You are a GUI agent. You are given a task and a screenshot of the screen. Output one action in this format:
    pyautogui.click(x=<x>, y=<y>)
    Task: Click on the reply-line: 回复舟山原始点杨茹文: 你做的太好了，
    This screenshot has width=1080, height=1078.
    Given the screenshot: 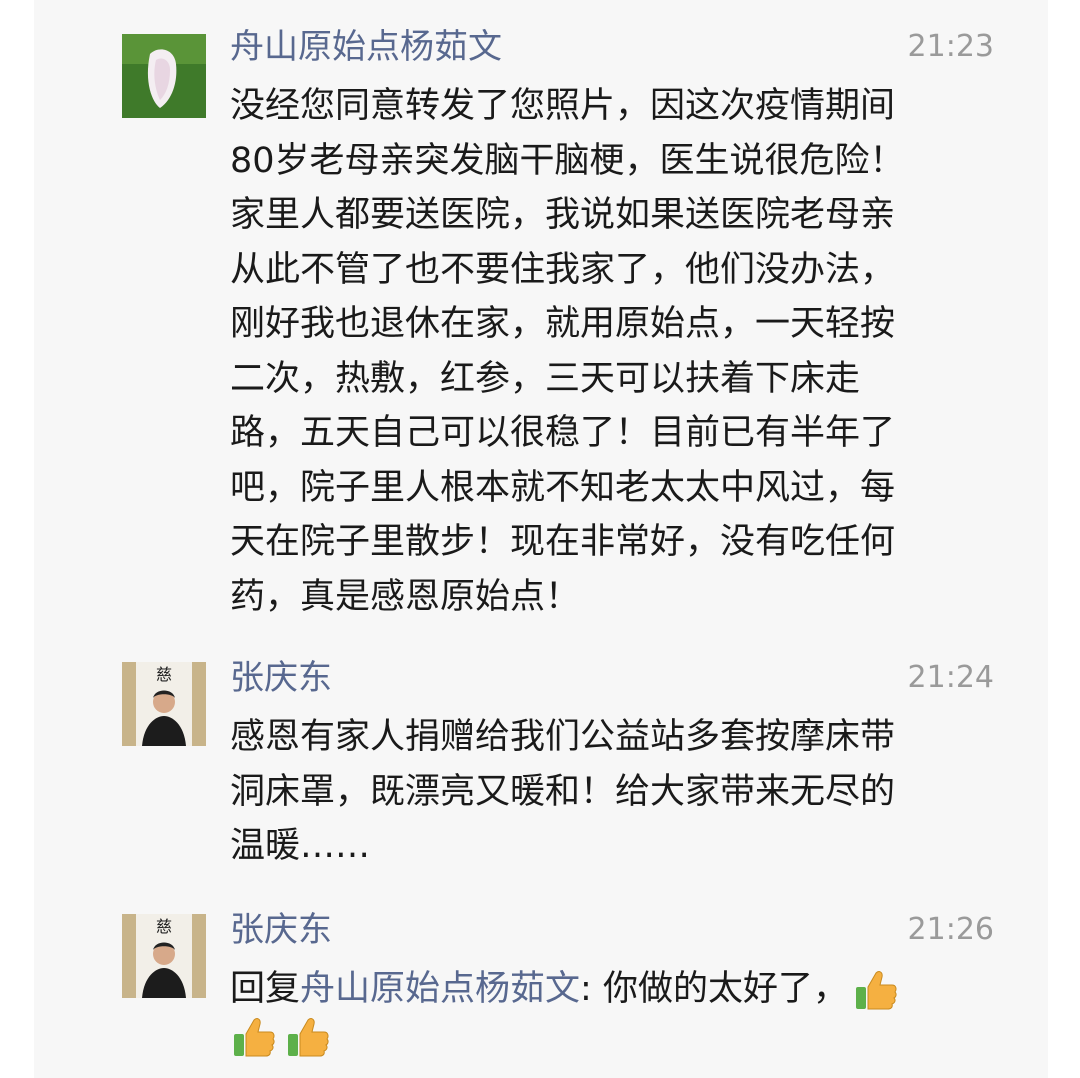 What is the action you would take?
    pyautogui.click(x=625, y=989)
    